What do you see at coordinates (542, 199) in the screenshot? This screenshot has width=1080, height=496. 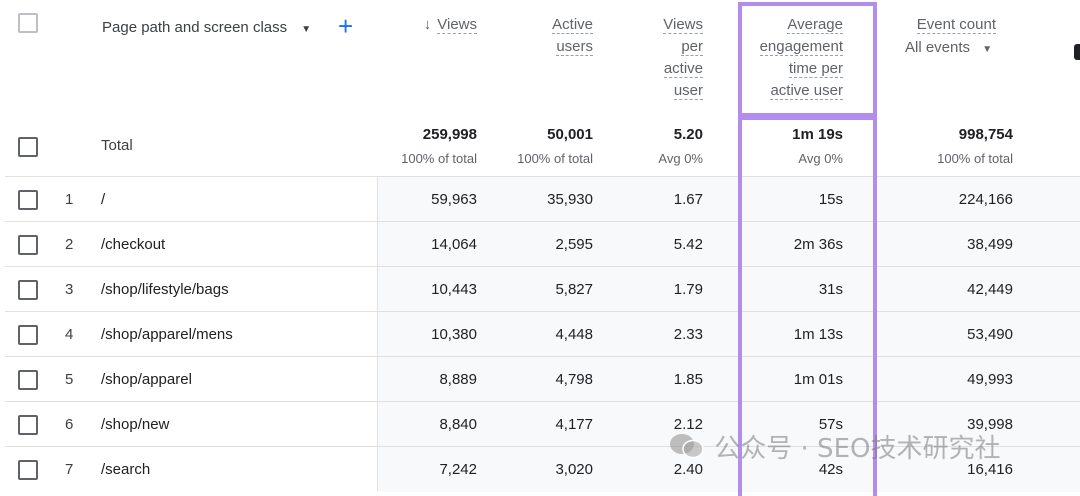 I see `table-row: 1 / 59,963 35,930 1.67 15s 224,166` at bounding box center [542, 199].